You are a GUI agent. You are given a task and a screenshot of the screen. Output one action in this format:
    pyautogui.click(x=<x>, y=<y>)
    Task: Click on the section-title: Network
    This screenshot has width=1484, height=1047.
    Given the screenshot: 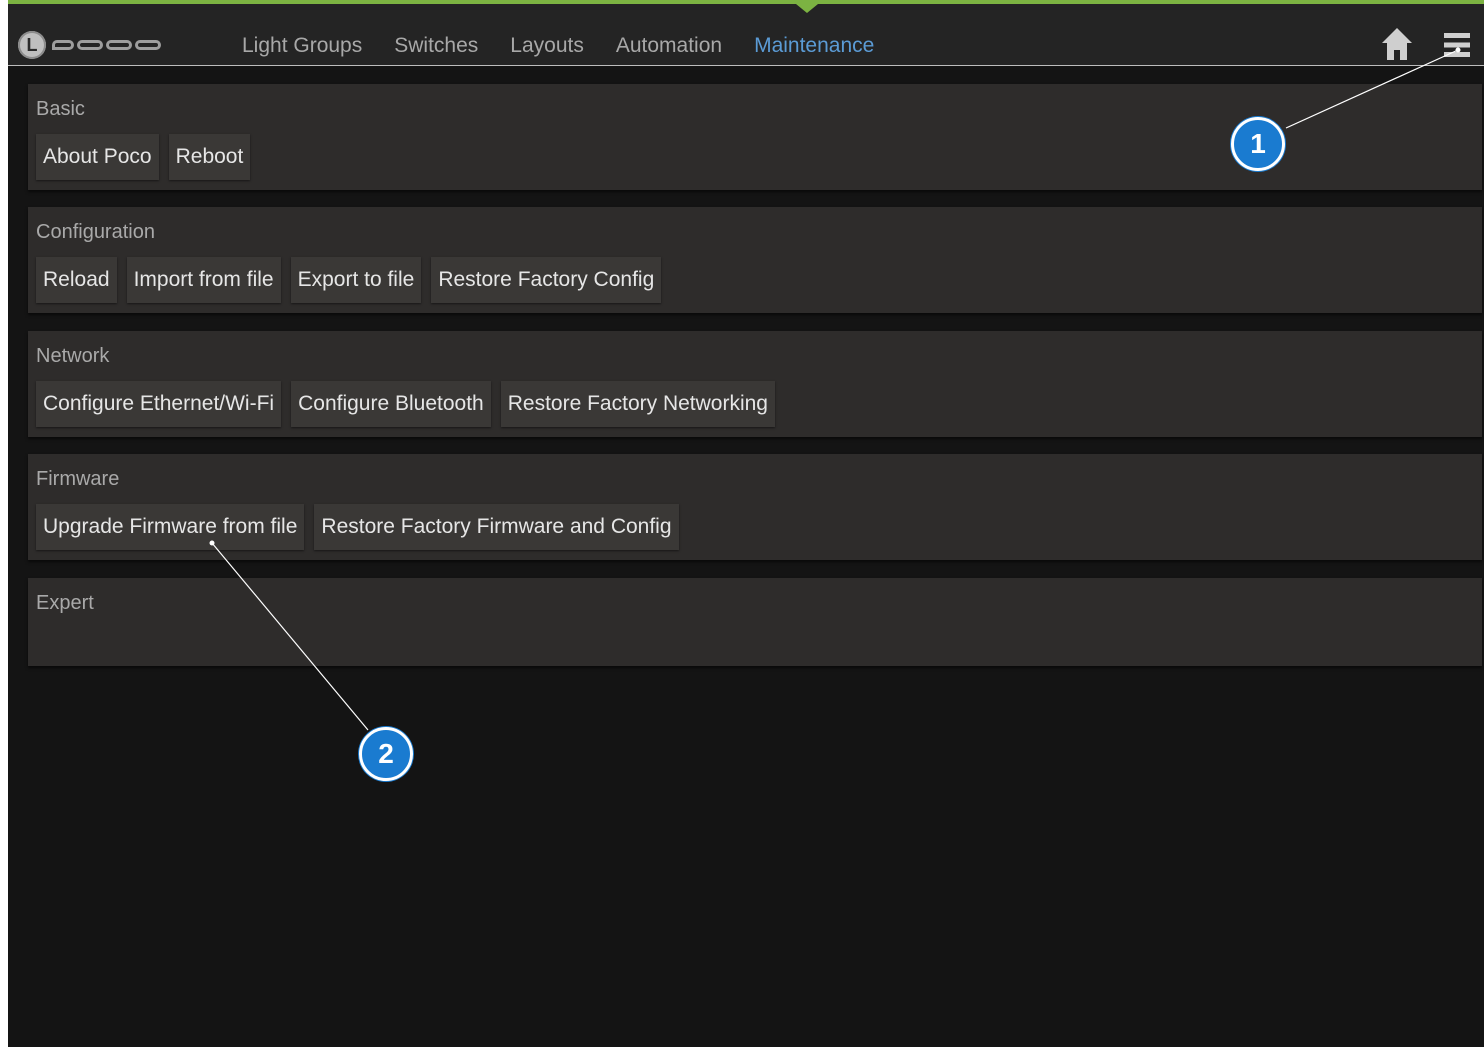 What is the action you would take?
    pyautogui.click(x=73, y=356)
    